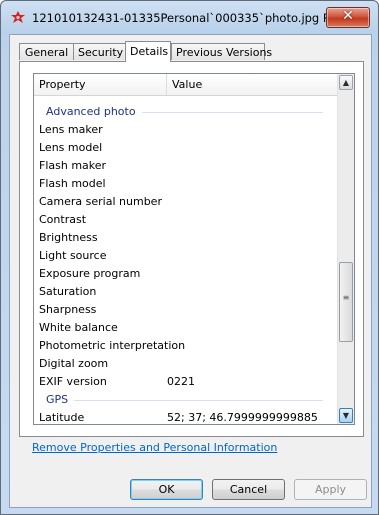  Describe the element at coordinates (63, 219) in the screenshot. I see `property-name: Contrast` at that location.